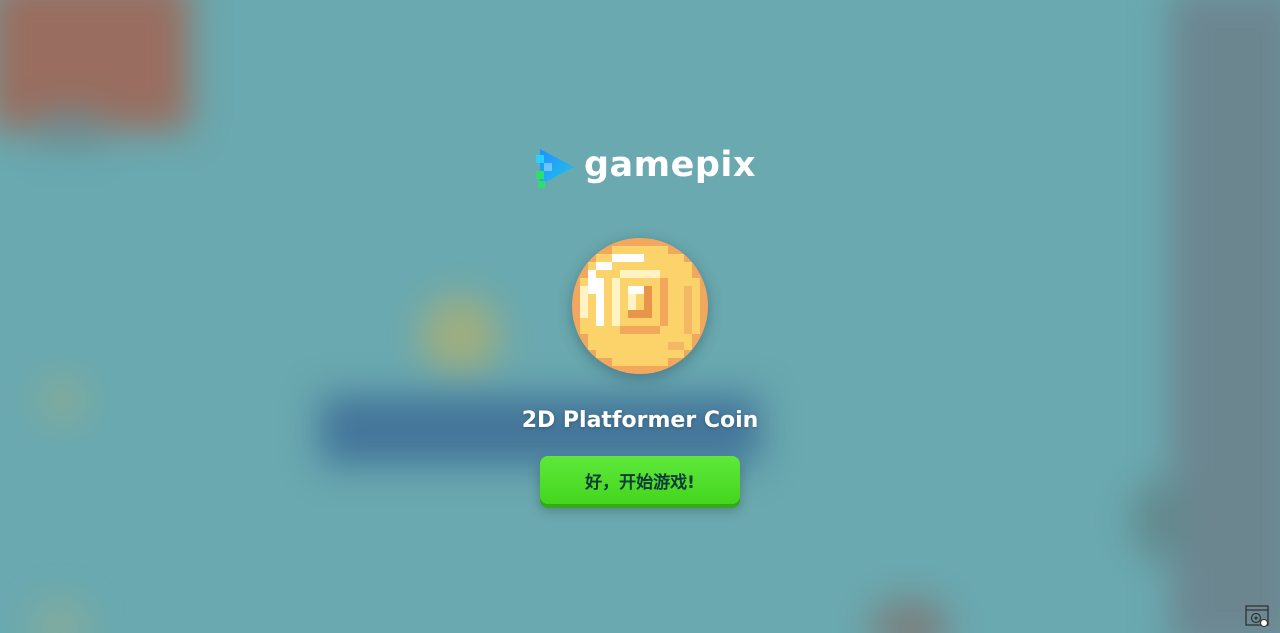 The height and width of the screenshot is (633, 1280). Describe the element at coordinates (670, 164) in the screenshot. I see `brand-name: gamepix` at that location.